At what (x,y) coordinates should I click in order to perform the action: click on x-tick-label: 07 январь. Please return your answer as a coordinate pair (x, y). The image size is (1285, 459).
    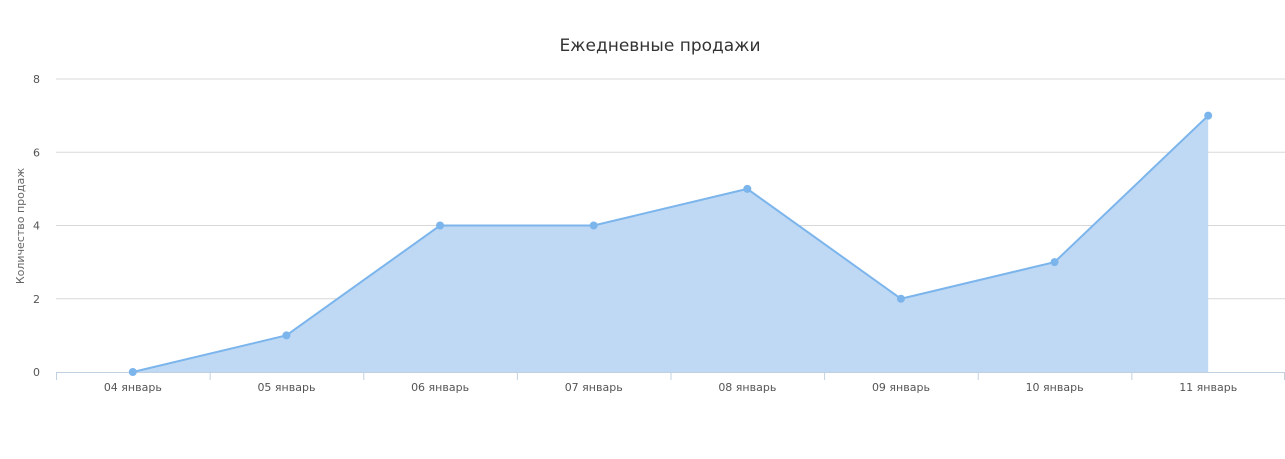
    Looking at the image, I should click on (594, 387).